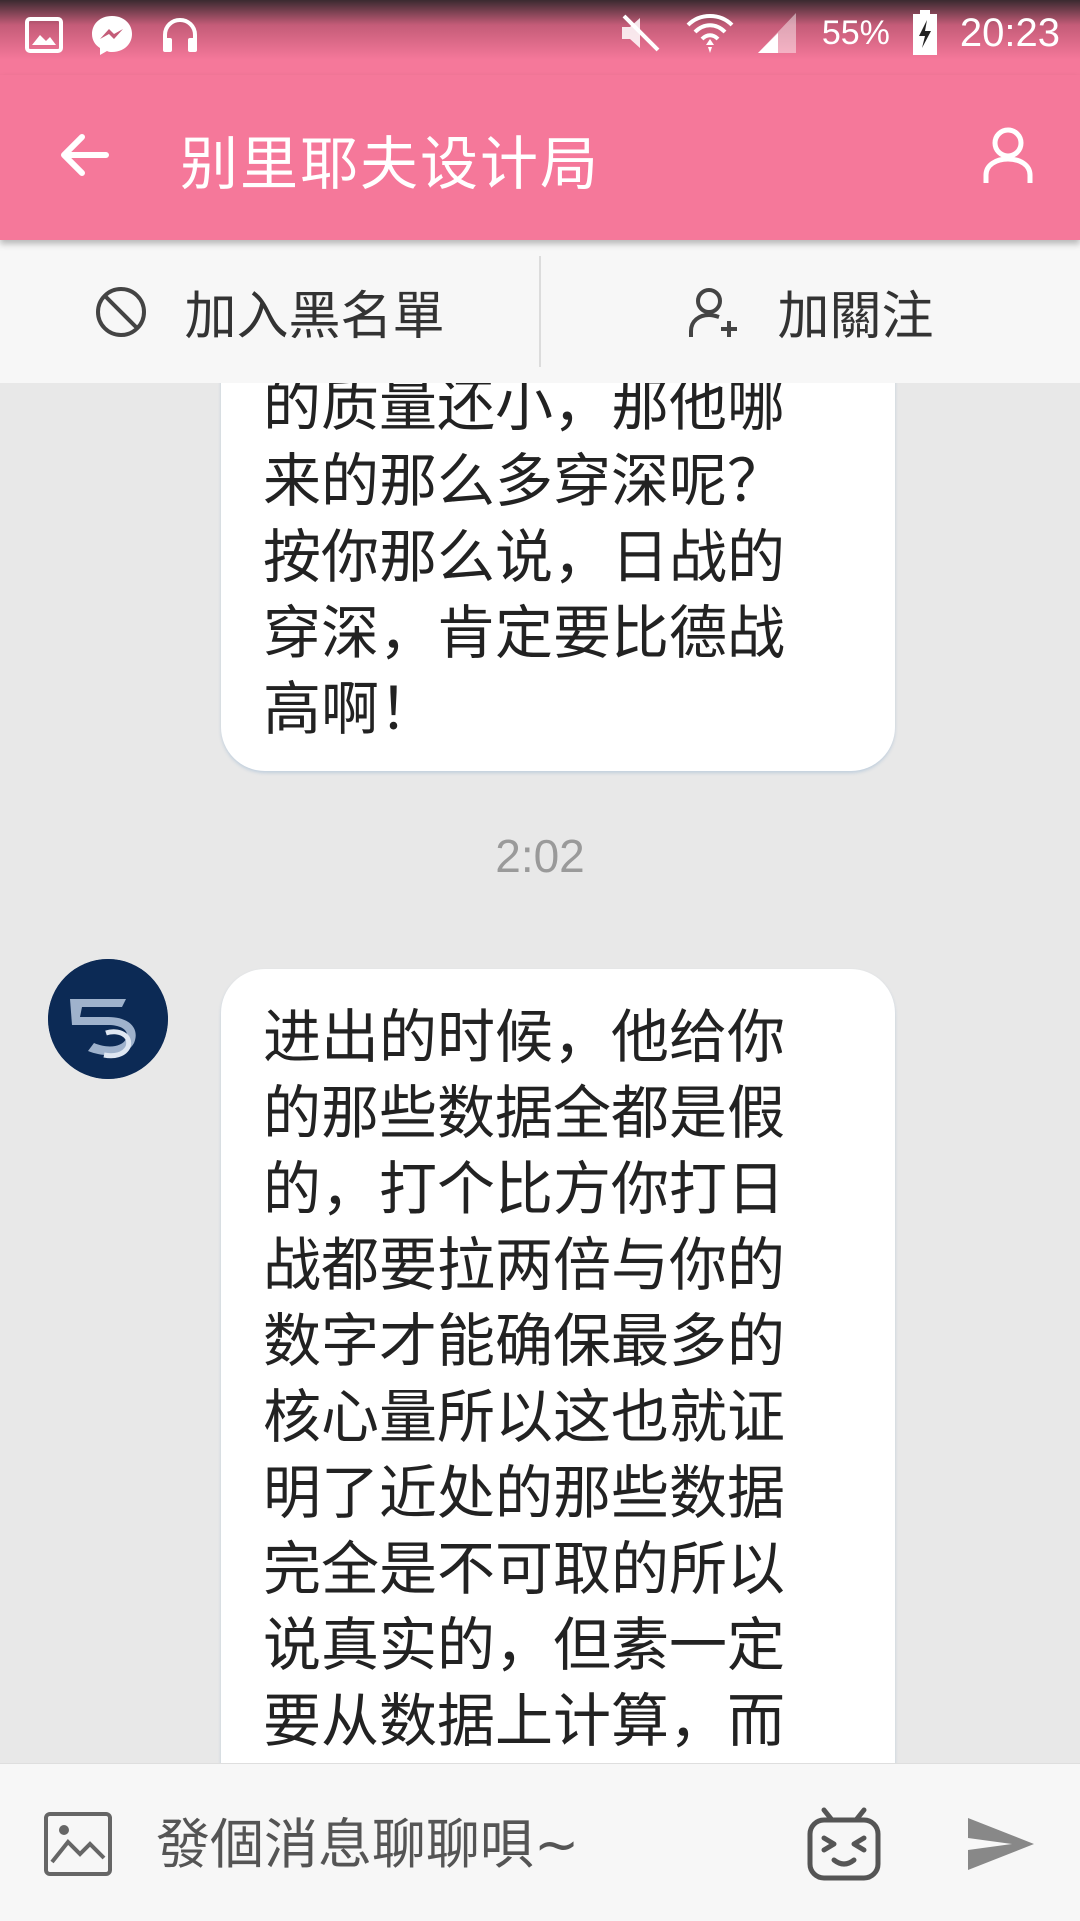  Describe the element at coordinates (855, 32) in the screenshot. I see `battery-percent: 55%` at that location.